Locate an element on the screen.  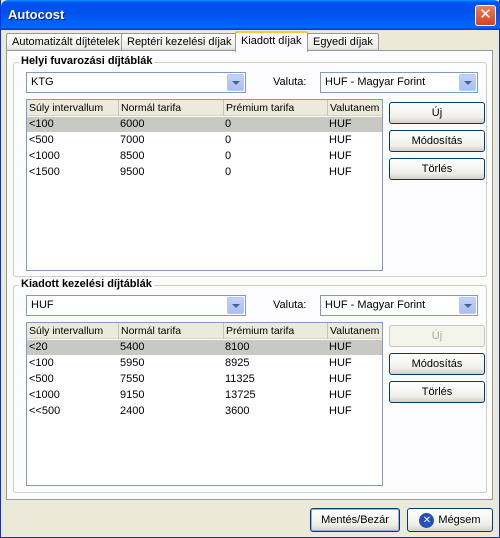
tariff-table-combo: KTG is located at coordinates (136, 82).